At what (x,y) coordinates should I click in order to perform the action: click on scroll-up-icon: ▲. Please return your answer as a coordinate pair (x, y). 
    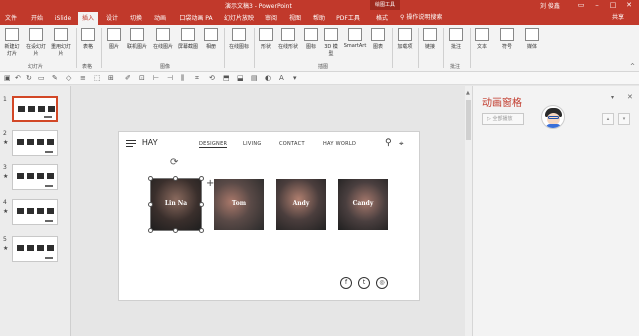
    Looking at the image, I should click on (468, 93).